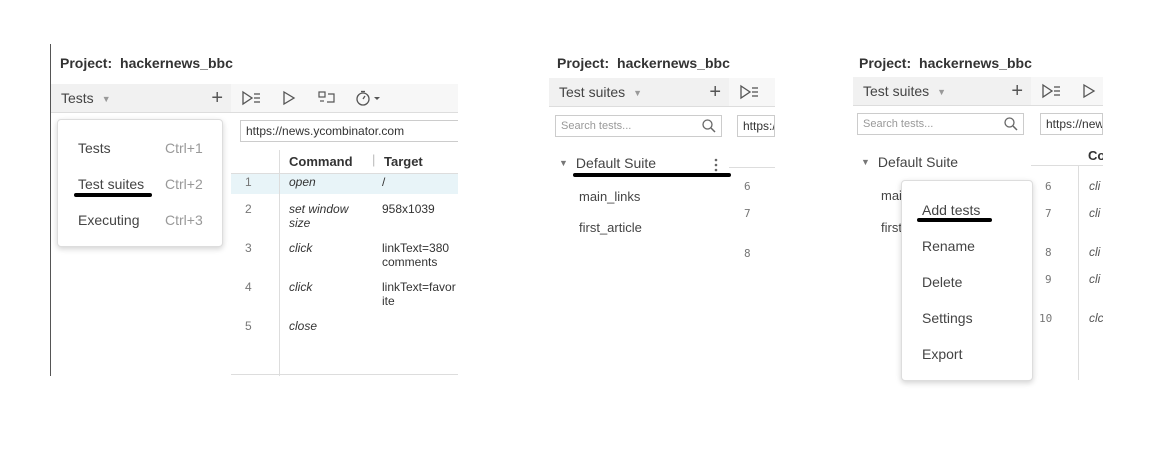 This screenshot has width=1158, height=454. Describe the element at coordinates (184, 184) in the screenshot. I see `shortcut-label: Ctrl+2` at that location.